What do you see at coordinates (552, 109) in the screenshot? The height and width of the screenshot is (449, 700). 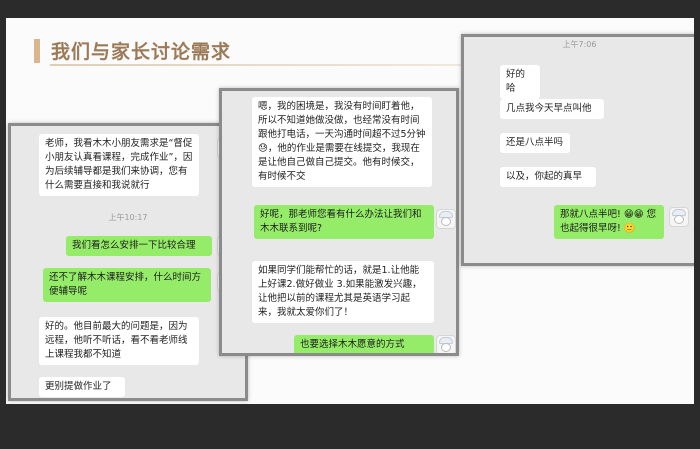 I see `chat-message: 几点我今天早点叫他` at bounding box center [552, 109].